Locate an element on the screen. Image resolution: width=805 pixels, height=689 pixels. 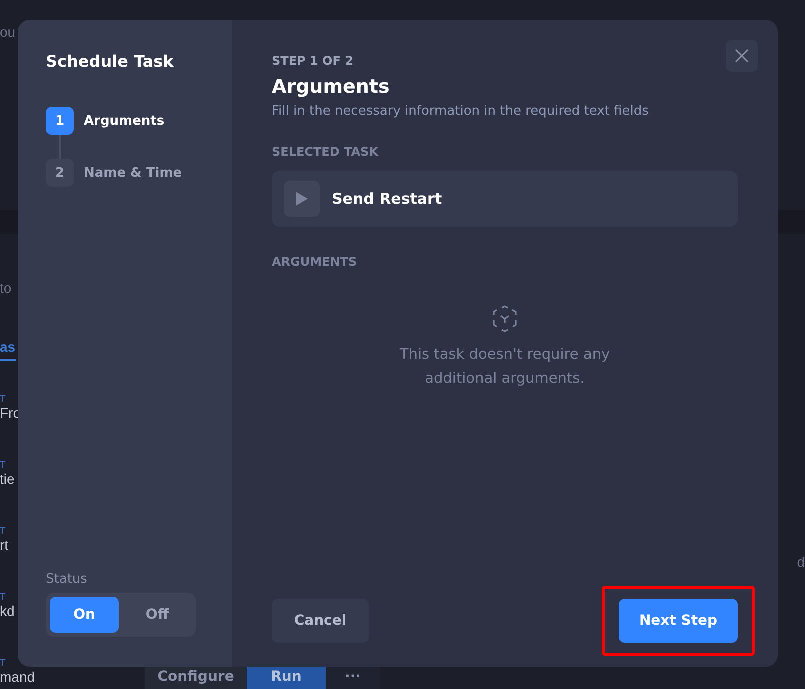
task-name: Send Restart is located at coordinates (387, 199).